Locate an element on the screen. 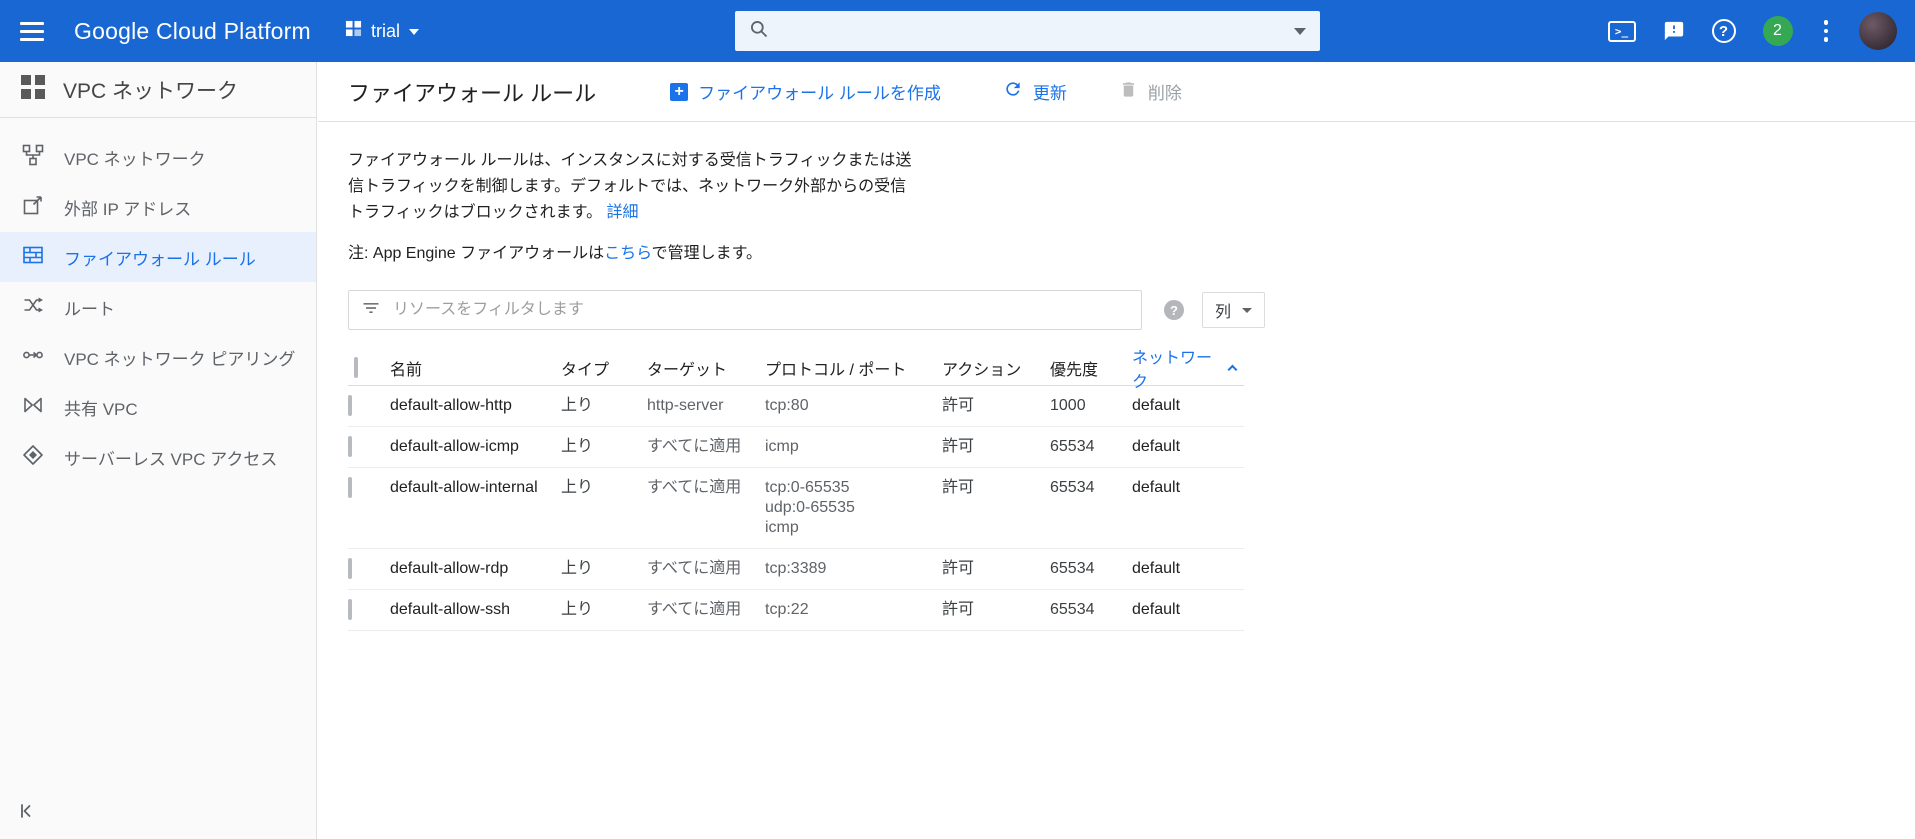  notifications-badge: 2 is located at coordinates (1777, 31).